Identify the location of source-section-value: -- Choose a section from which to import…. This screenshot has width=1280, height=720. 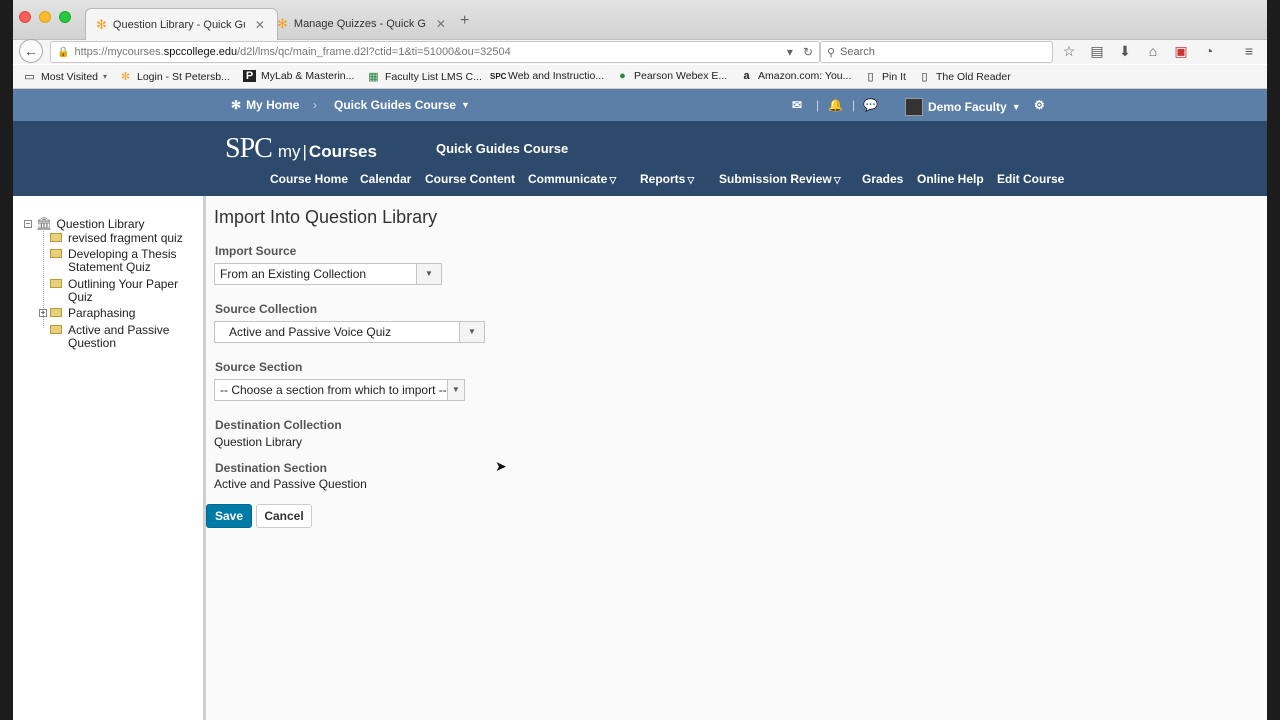
(333, 390).